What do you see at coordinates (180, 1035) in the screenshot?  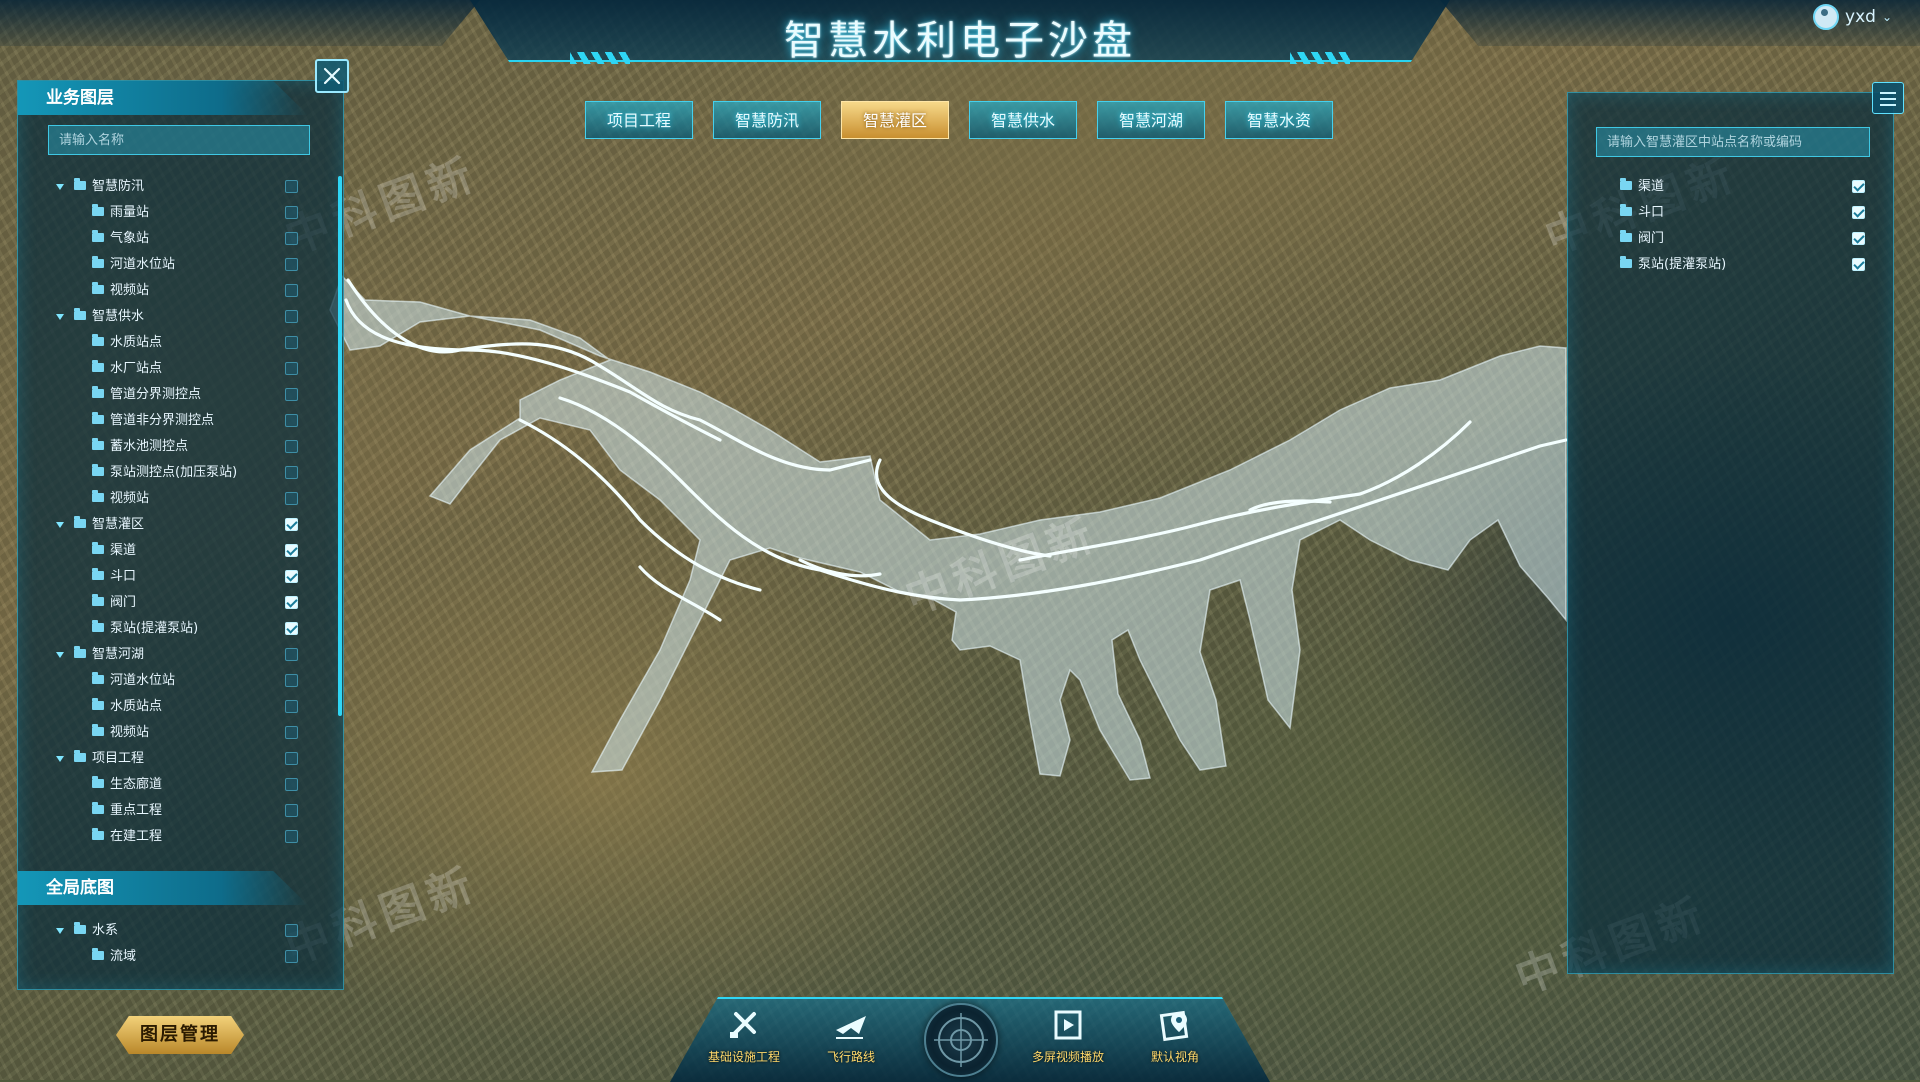 I see `layer-manage-button: 图层管理` at bounding box center [180, 1035].